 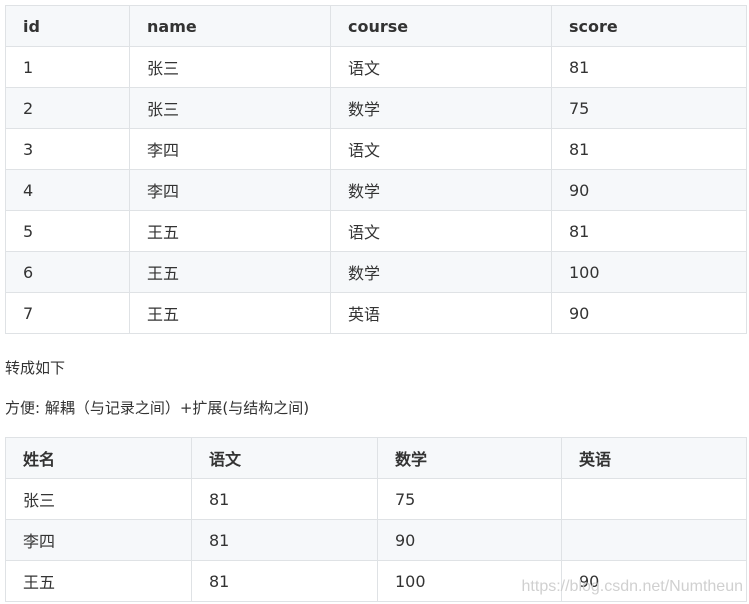 What do you see at coordinates (67, 313) in the screenshot?
I see `table-cell: 7` at bounding box center [67, 313].